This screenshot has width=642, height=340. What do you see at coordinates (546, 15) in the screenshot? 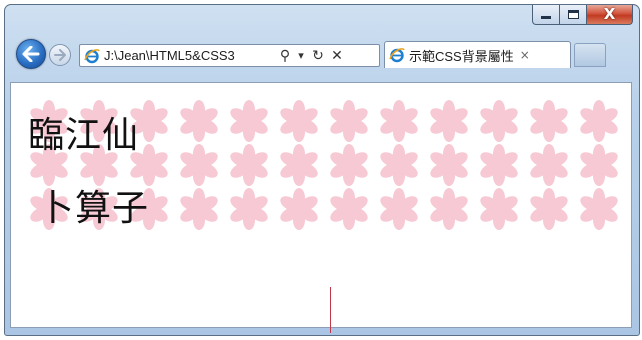
I see `minimize-button` at bounding box center [546, 15].